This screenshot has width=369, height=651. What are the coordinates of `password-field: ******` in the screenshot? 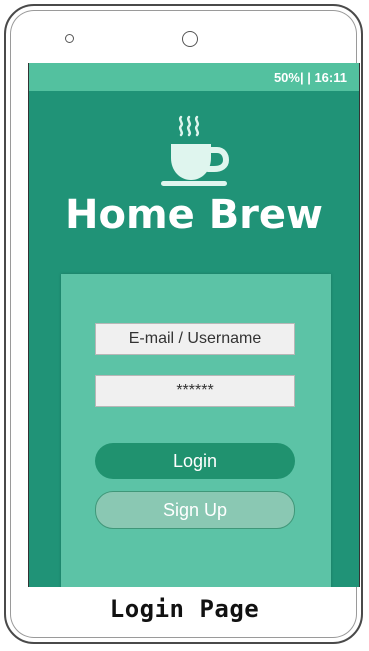 It's located at (195, 391).